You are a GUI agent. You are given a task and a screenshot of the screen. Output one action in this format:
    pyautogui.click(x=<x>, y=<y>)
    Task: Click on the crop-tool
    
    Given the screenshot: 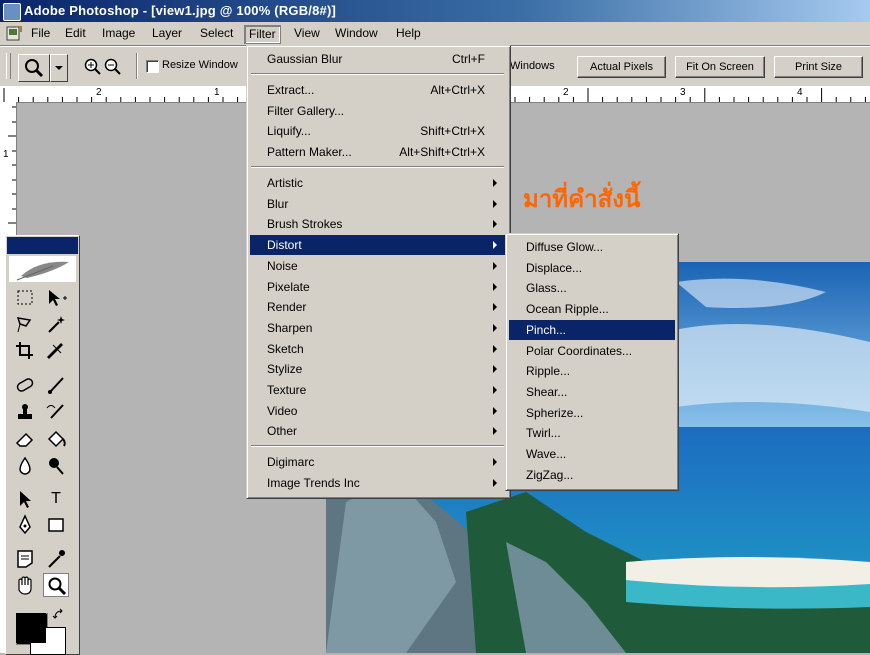 What is the action you would take?
    pyautogui.click(x=25, y=351)
    